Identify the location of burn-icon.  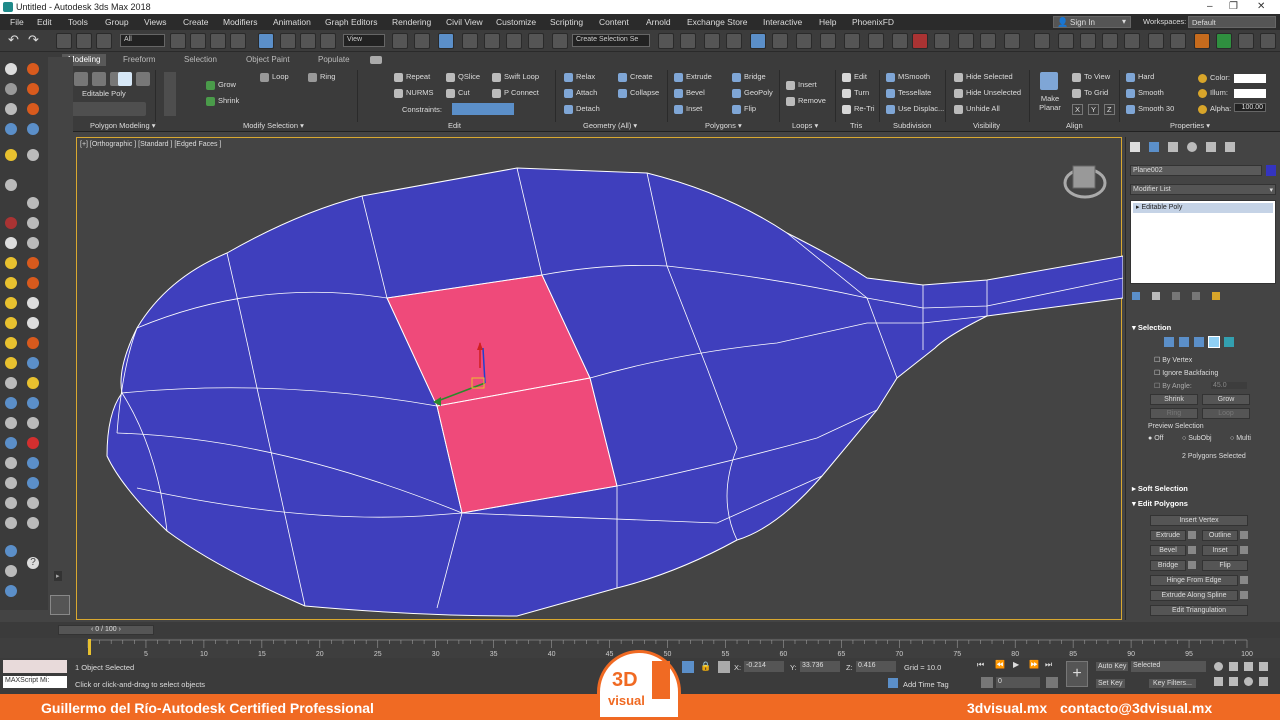
(33, 343).